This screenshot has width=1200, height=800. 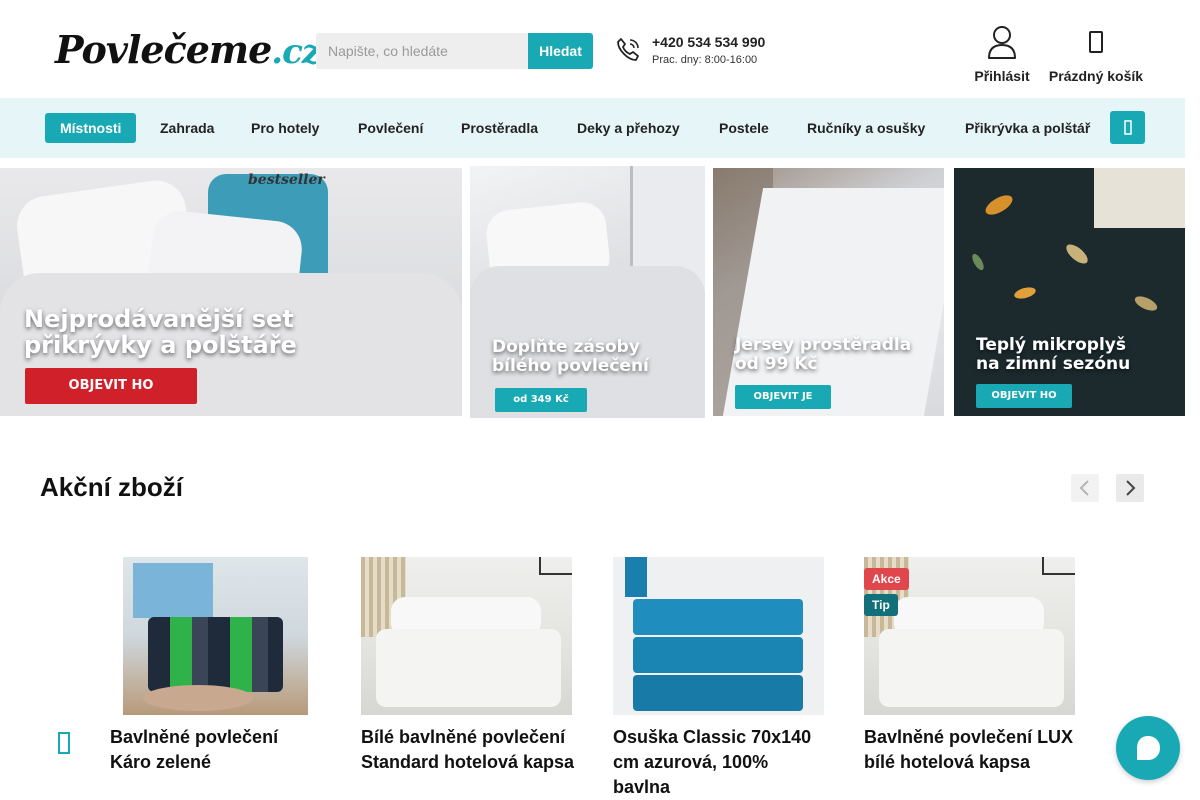 I want to click on chat-button, so click(x=1148, y=748).